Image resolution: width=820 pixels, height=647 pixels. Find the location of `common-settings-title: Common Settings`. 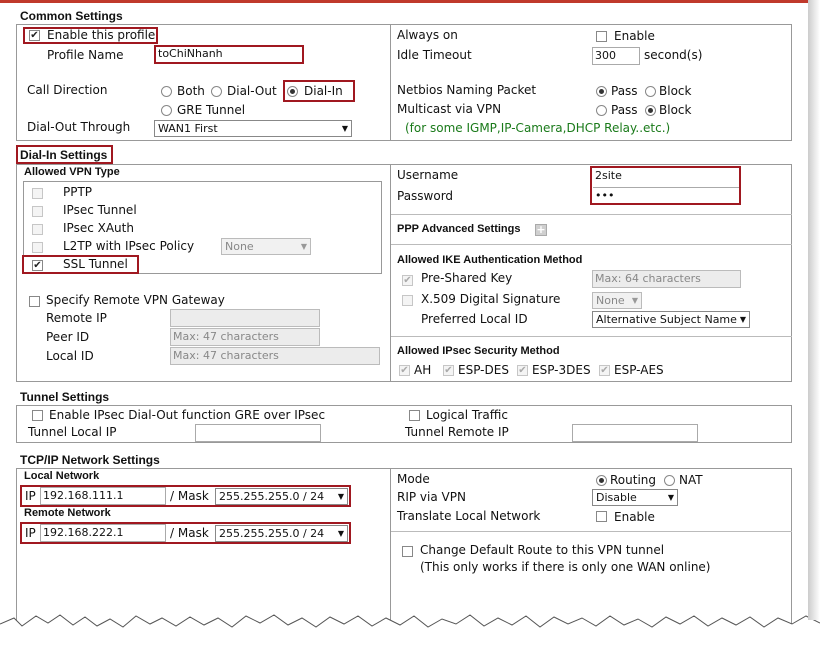

common-settings-title: Common Settings is located at coordinates (71, 16).